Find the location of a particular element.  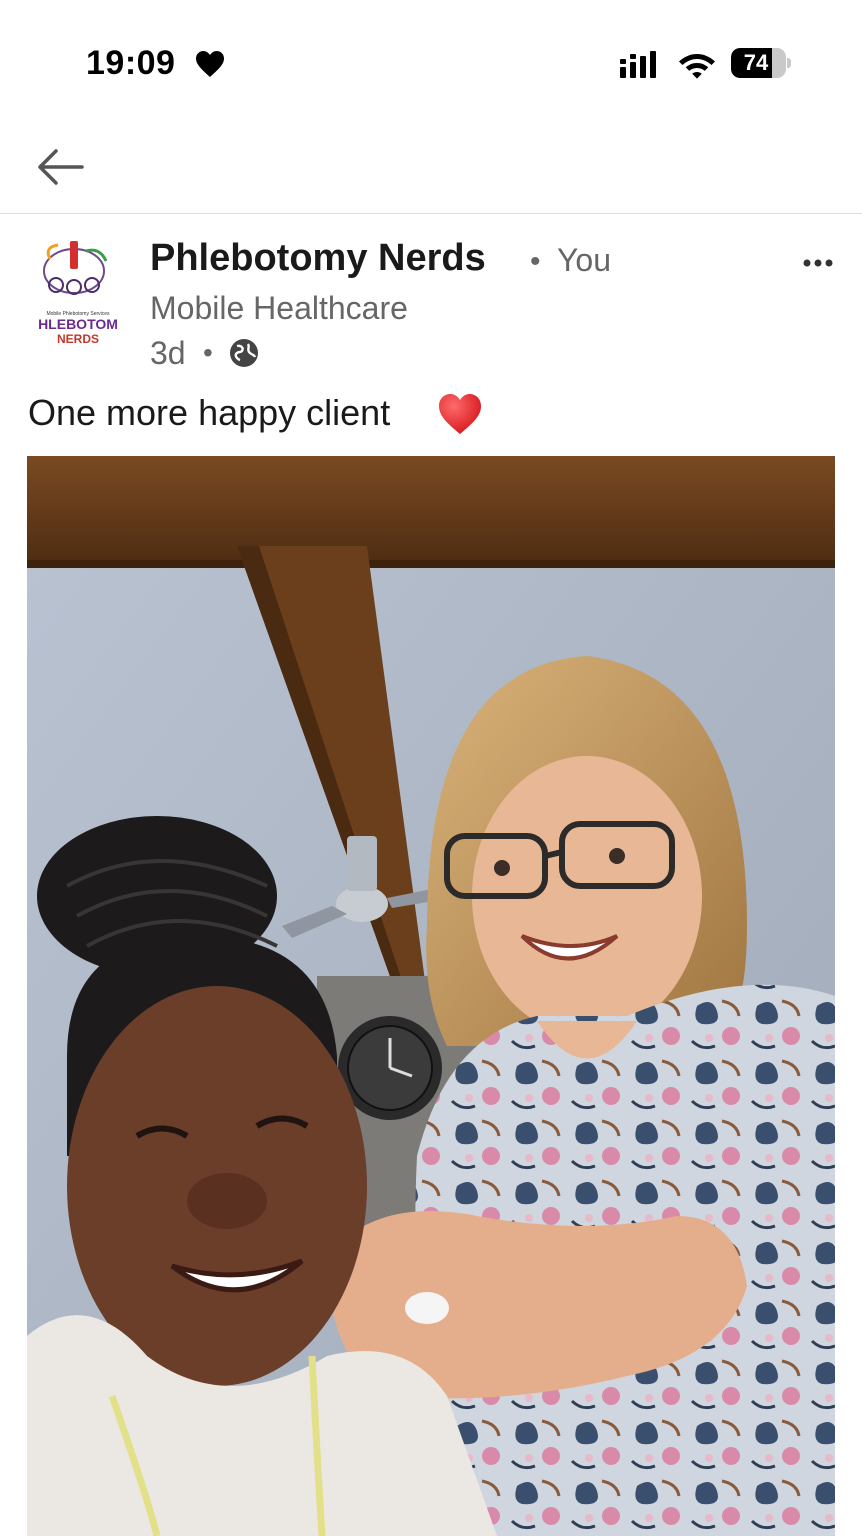

status-time: 19:09 is located at coordinates (131, 63).